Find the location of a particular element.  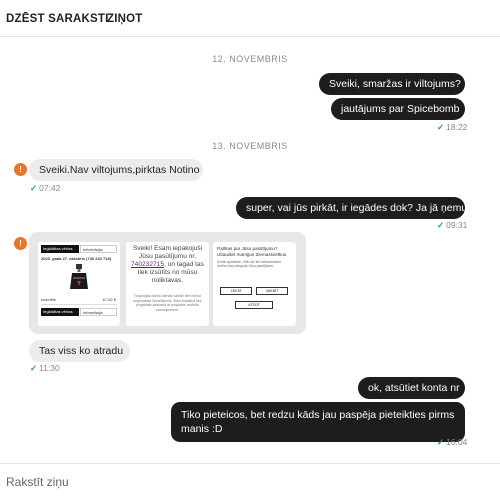

perfume-bottle-icon is located at coordinates (79, 276).